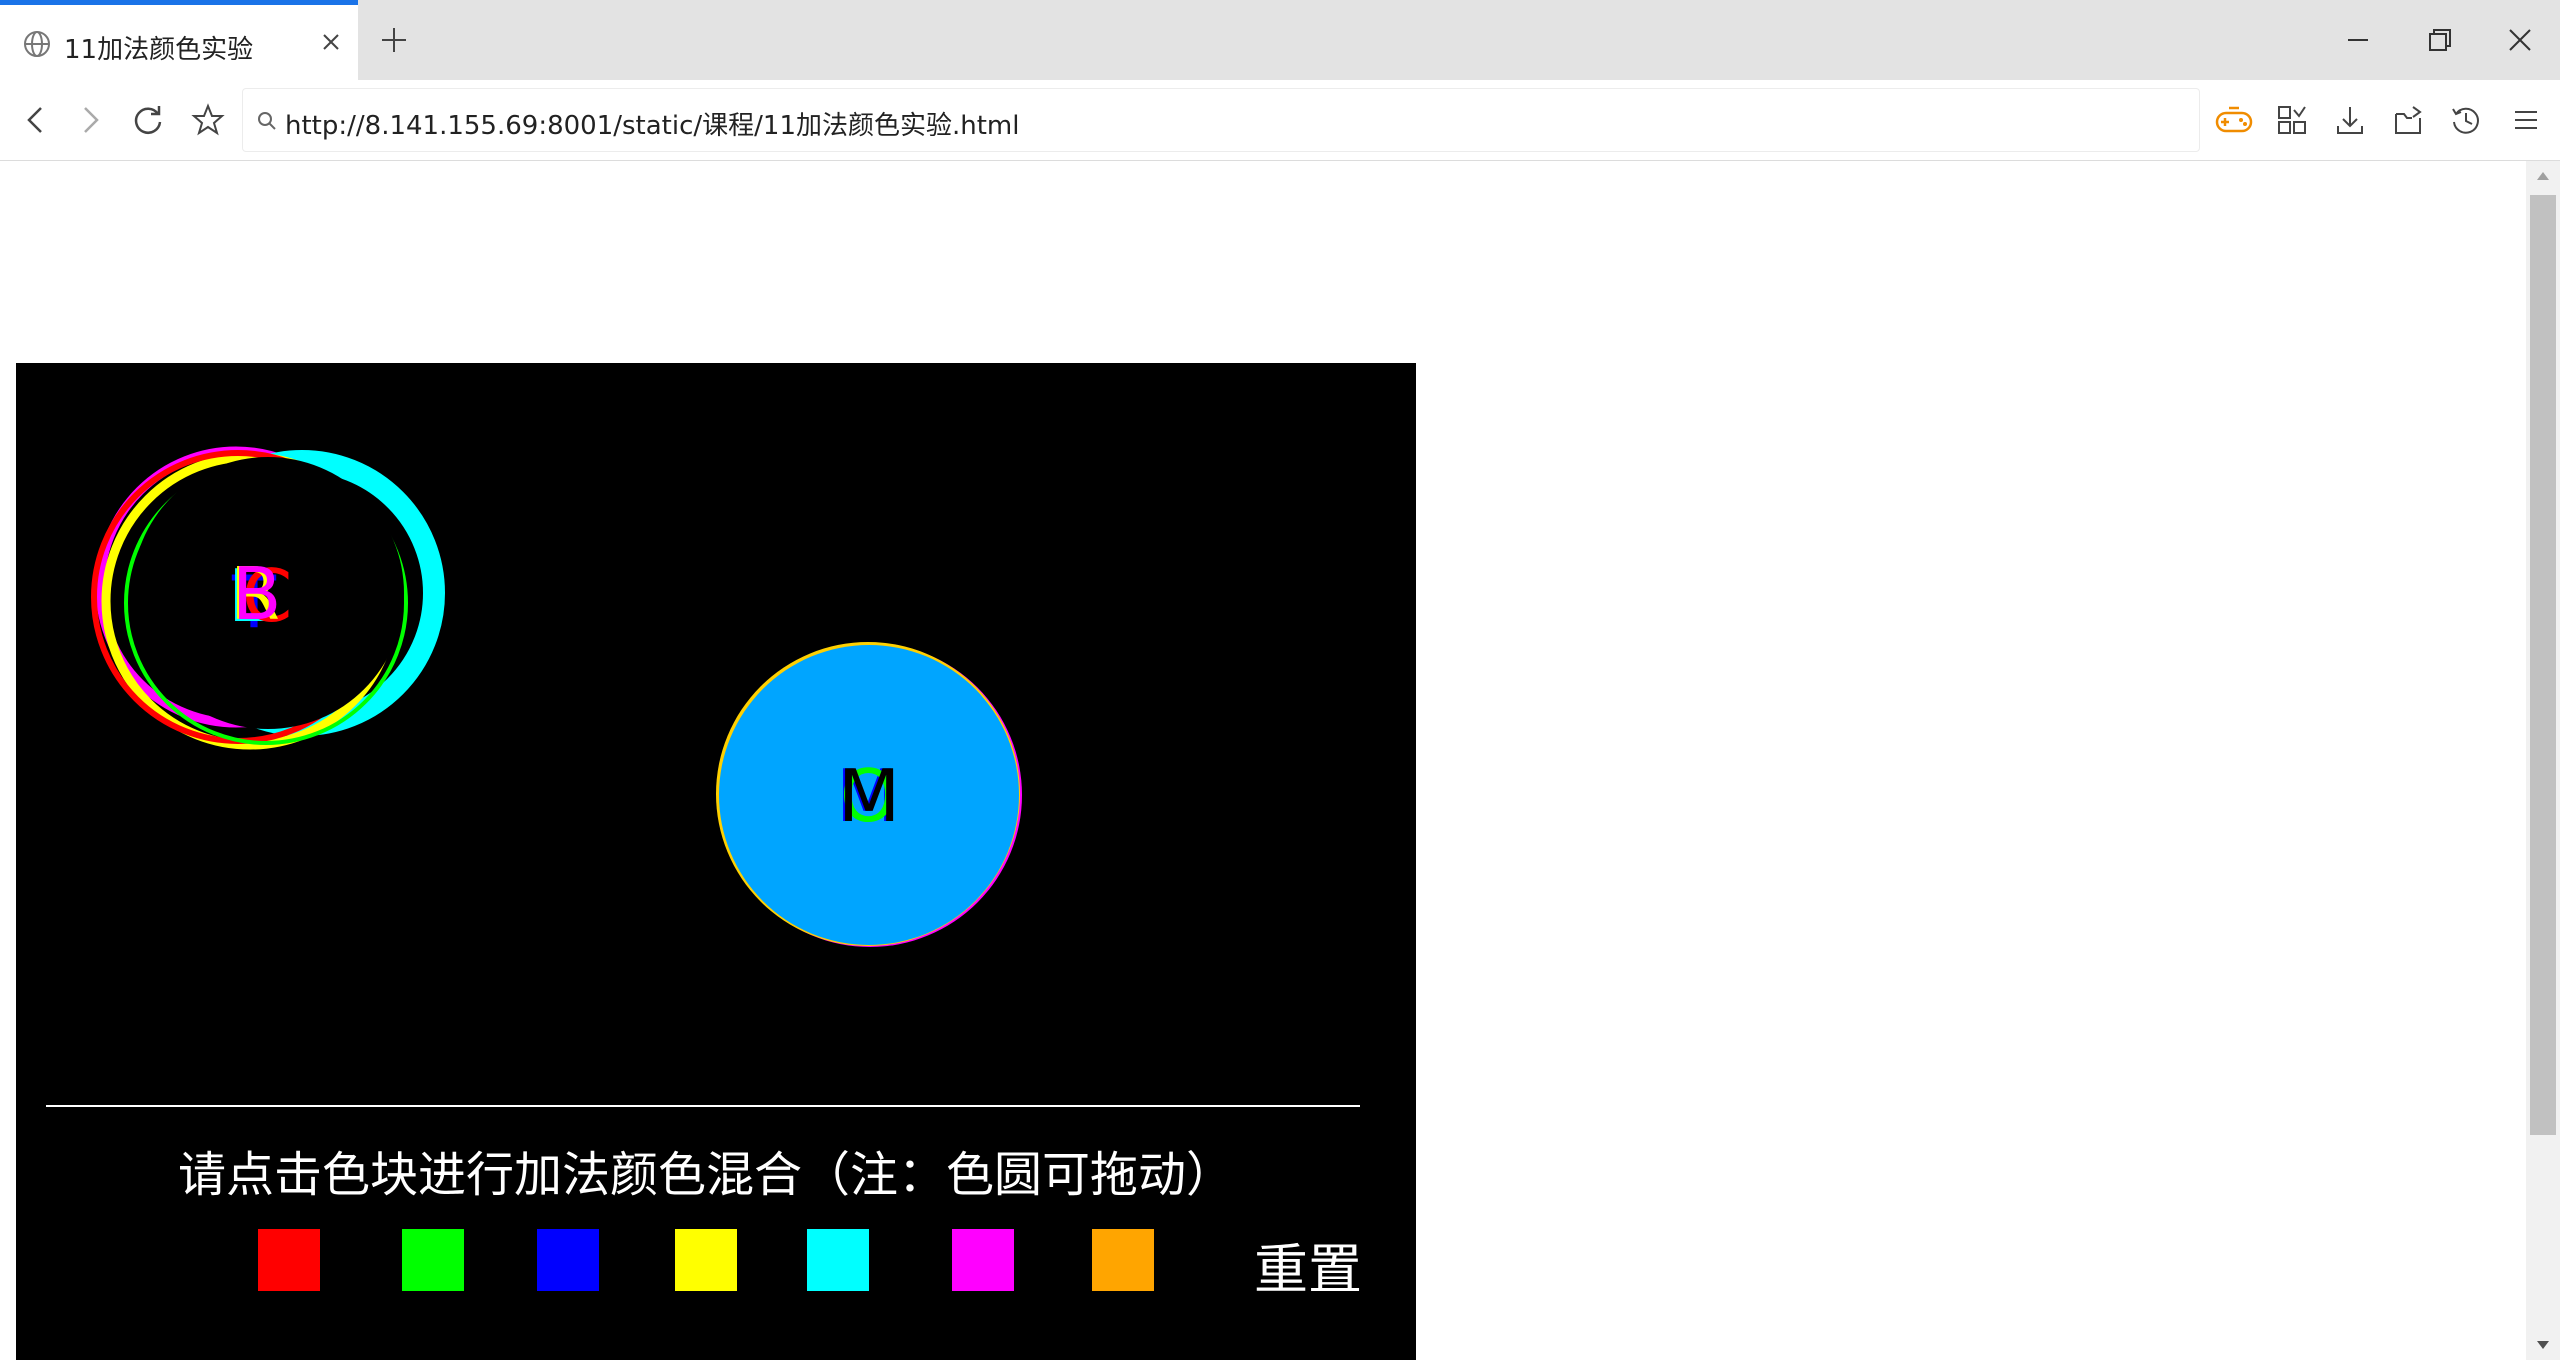 This screenshot has height=1360, width=2560. What do you see at coordinates (2543, 665) in the screenshot?
I see `scrollbar-thumb` at bounding box center [2543, 665].